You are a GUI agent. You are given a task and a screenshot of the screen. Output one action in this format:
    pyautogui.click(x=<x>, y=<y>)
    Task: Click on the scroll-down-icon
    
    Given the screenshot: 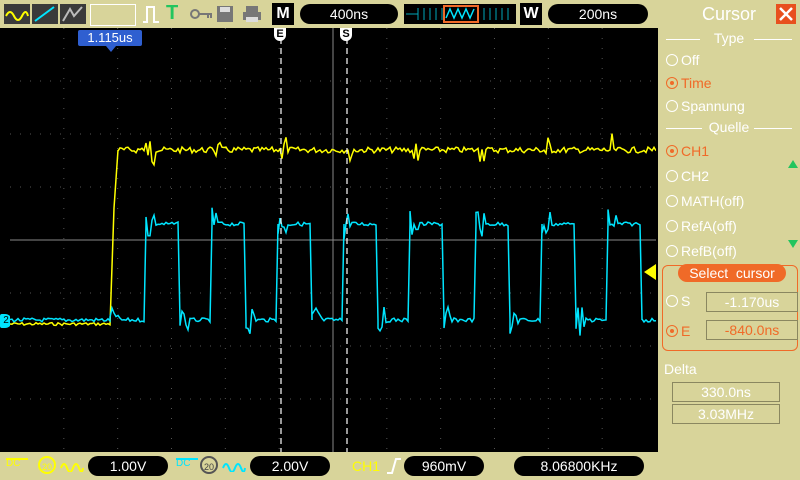 What is the action you would take?
    pyautogui.click(x=793, y=244)
    